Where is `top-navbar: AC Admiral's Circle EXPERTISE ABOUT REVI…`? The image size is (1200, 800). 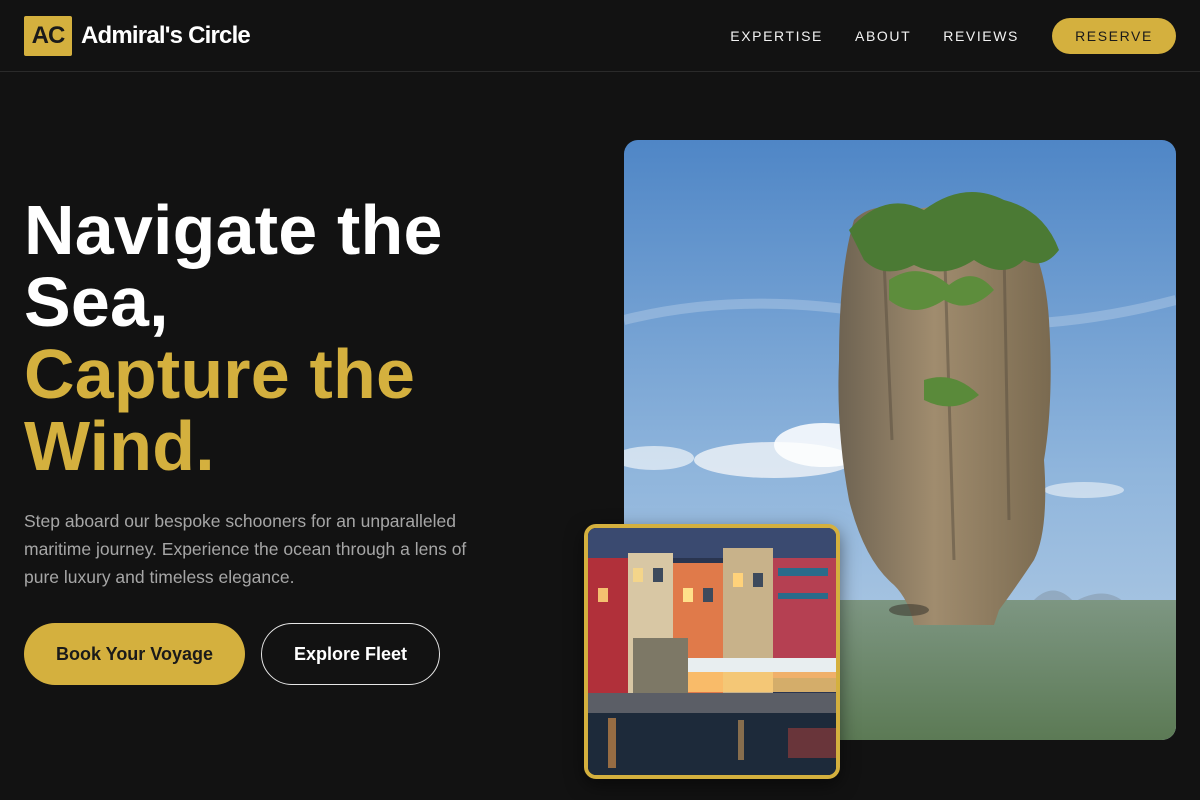 top-navbar: AC Admiral's Circle EXPERTISE ABOUT REVI… is located at coordinates (600, 36).